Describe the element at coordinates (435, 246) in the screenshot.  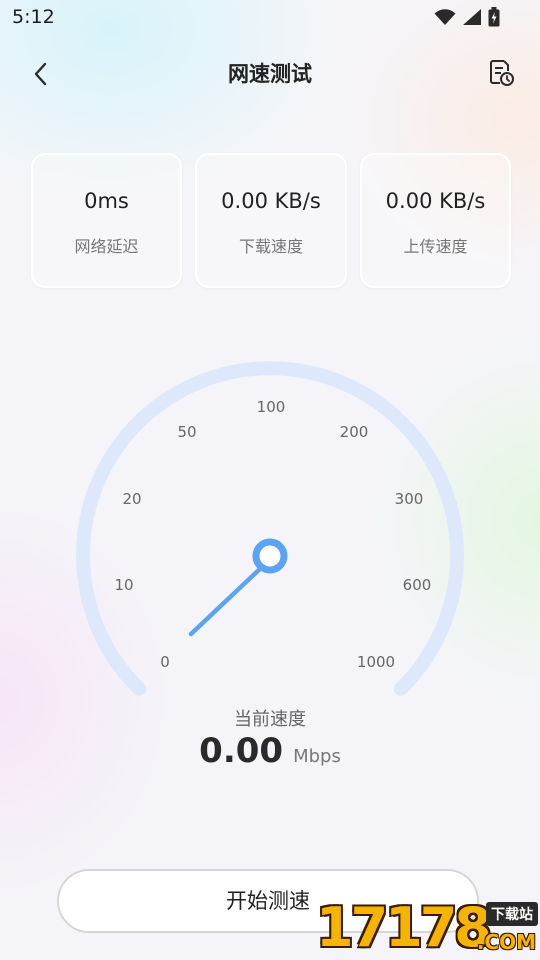
I see `upload-label: 上传速度` at that location.